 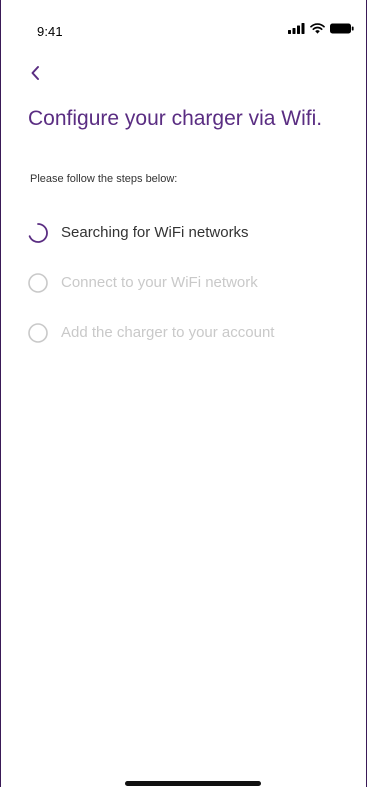 I want to click on cellular-signal-icon, so click(x=296, y=28).